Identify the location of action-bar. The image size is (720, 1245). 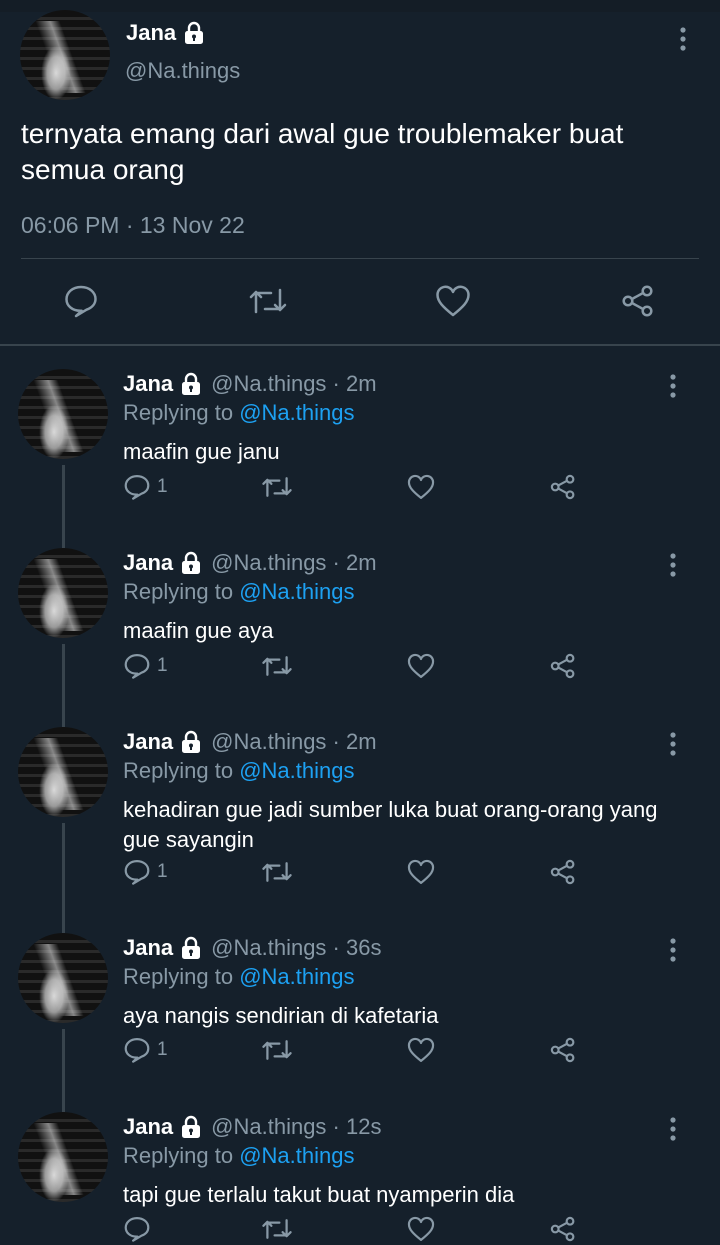
(363, 1229).